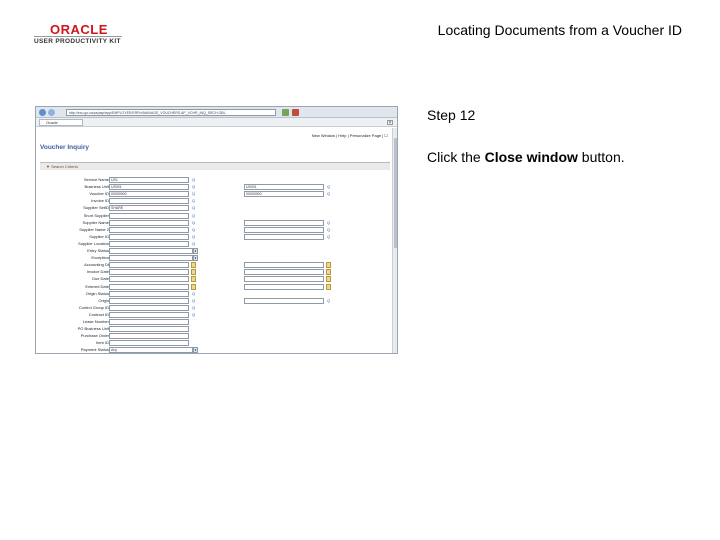 The image size is (720, 540). Describe the element at coordinates (103, 300) in the screenshot. I see `field-label: Origin` at that location.